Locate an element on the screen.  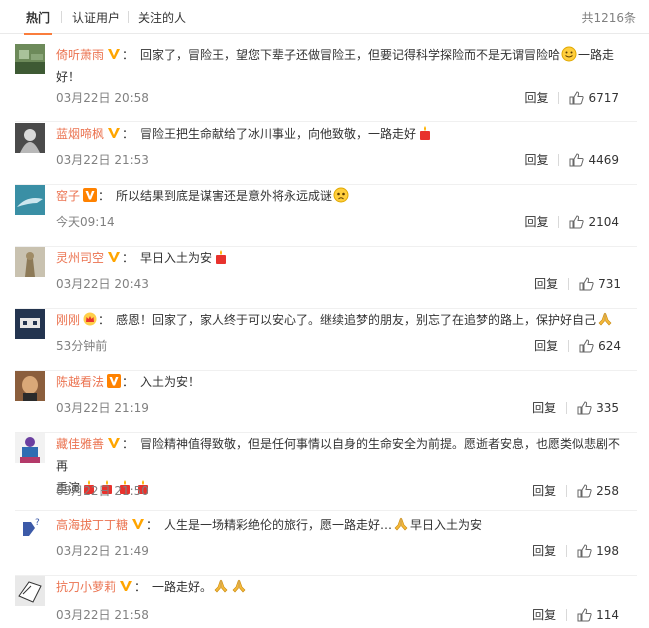
username-link: 灵州司空 is located at coordinates (80, 258).